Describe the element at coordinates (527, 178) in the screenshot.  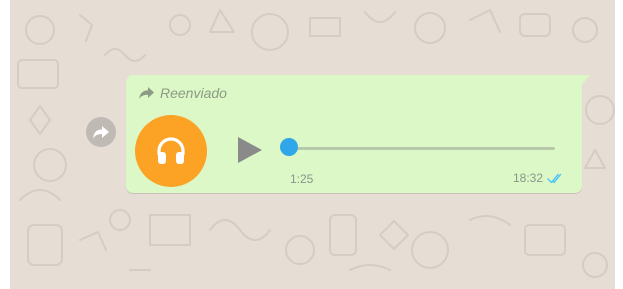
I see `message-time: 18:32` at that location.